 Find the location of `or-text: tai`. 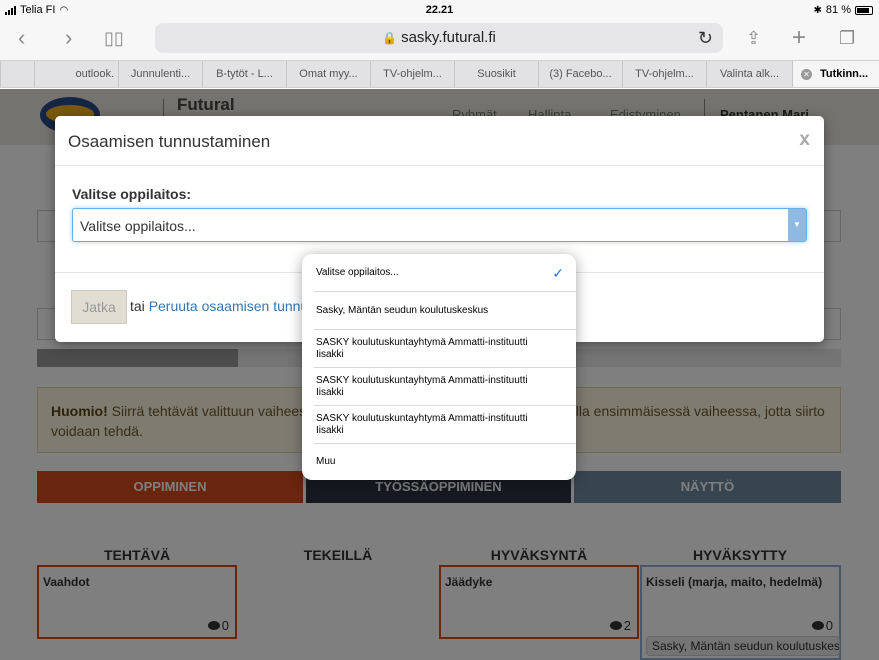

or-text: tai is located at coordinates (137, 306).